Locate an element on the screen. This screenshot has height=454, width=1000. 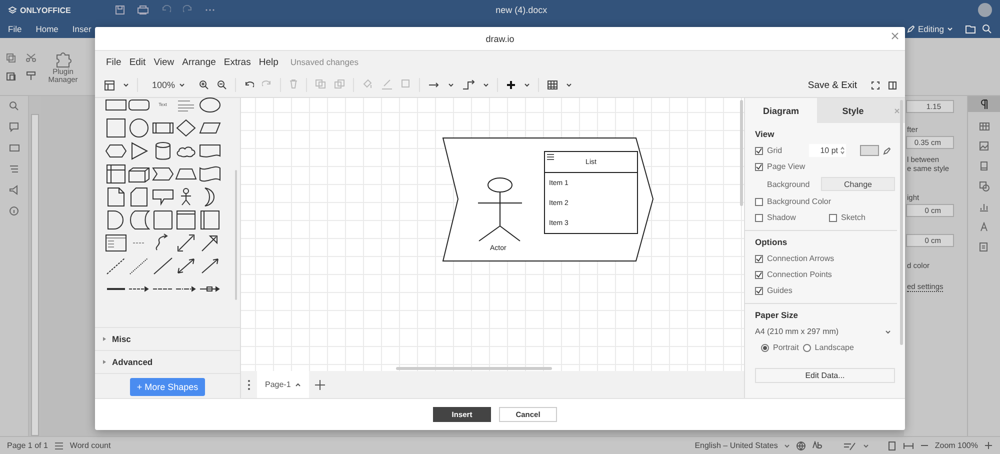
radio-button is located at coordinates (765, 348).